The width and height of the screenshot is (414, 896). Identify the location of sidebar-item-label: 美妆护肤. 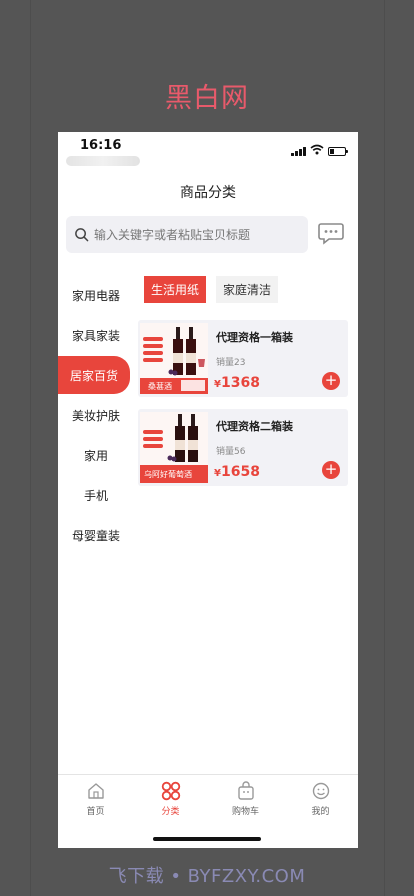
(95, 415).